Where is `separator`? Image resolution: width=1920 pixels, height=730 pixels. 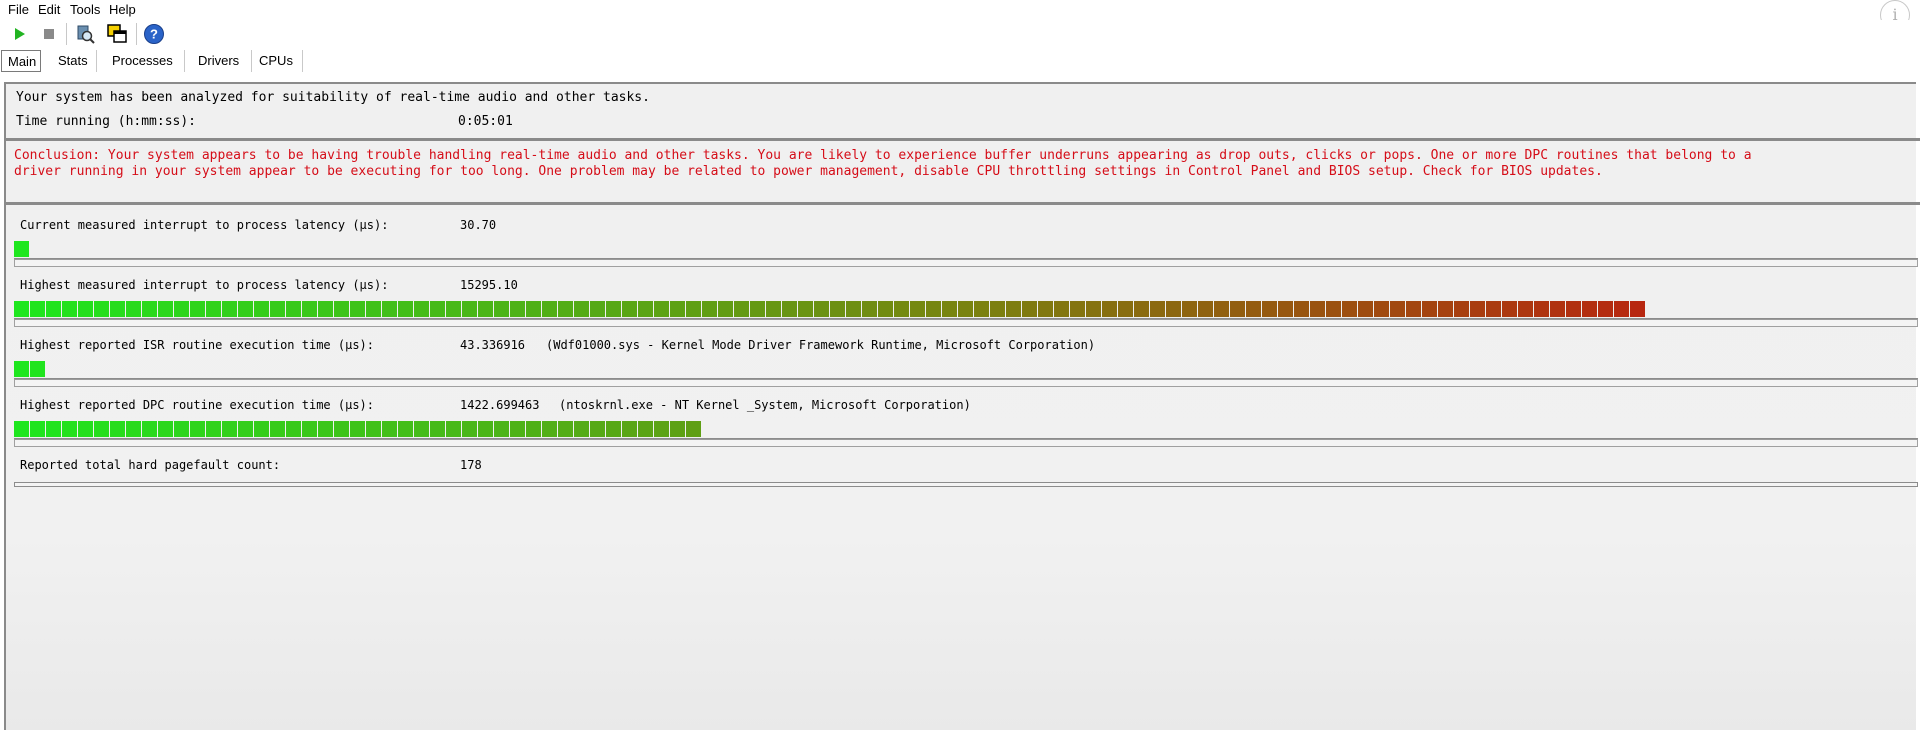
separator is located at coordinates (963, 139).